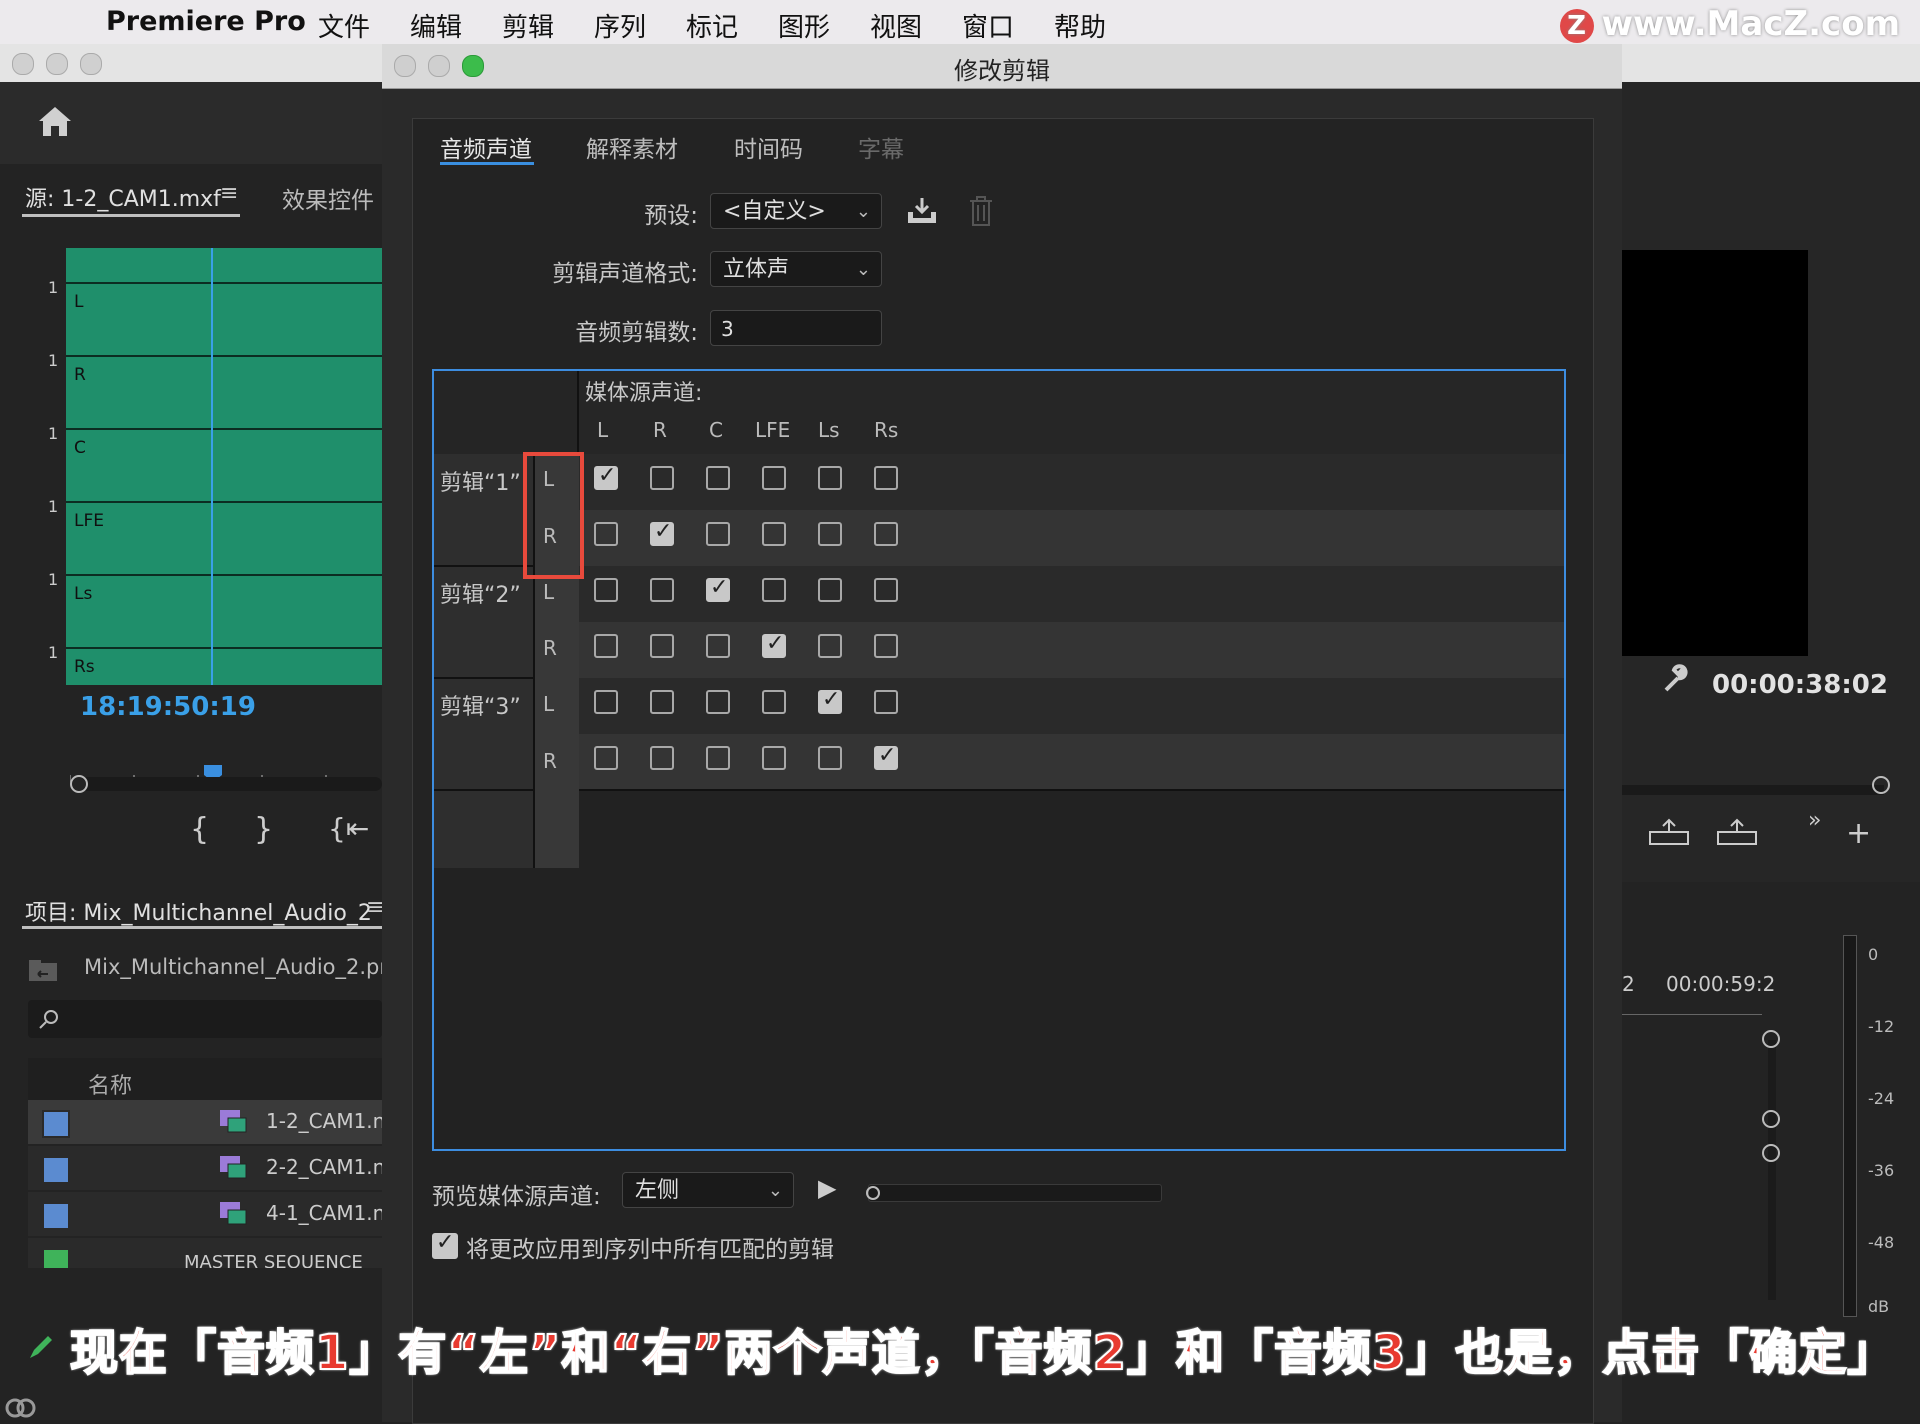  I want to click on tab-audio-channels: 音频声道, so click(486, 147).